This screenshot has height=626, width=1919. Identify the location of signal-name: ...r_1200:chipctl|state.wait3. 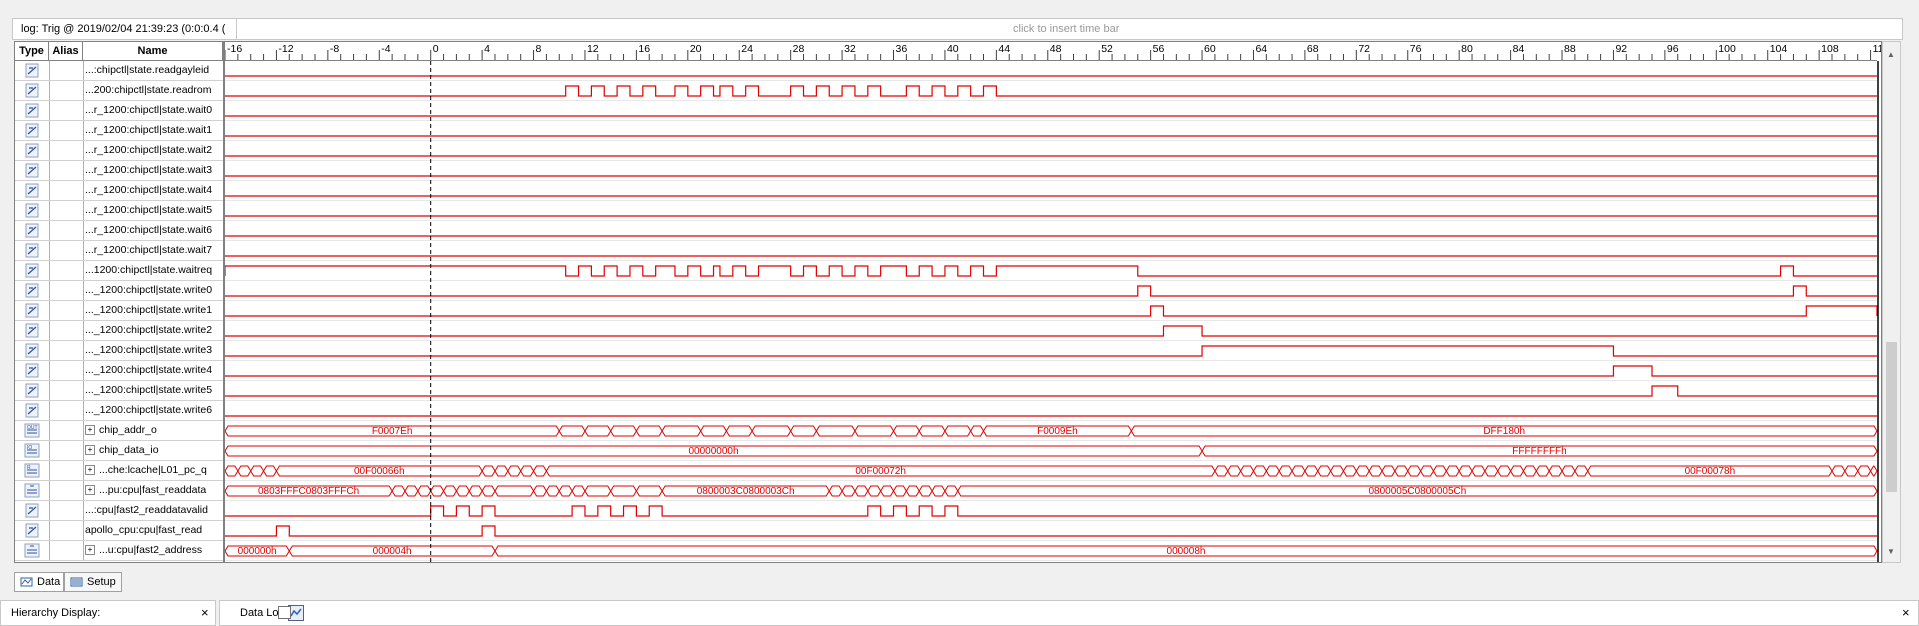
(154, 170).